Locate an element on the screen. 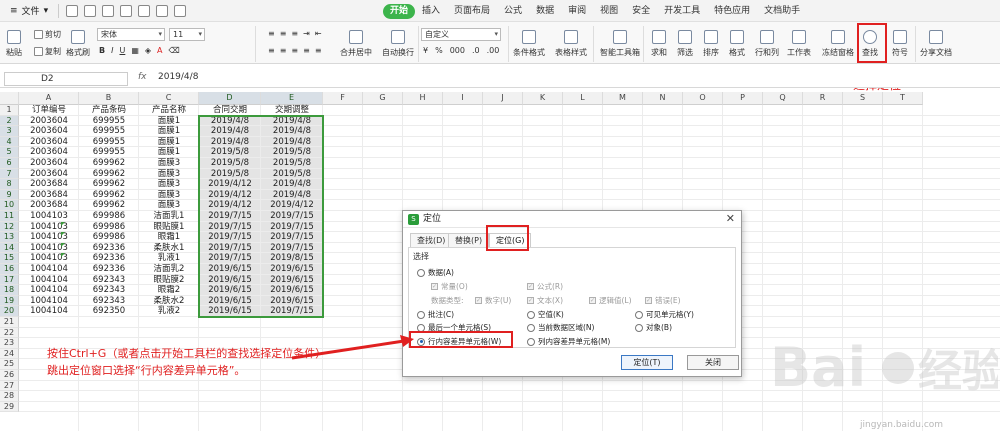 This screenshot has height=431, width=1000. freeze-button: 冻结窗格 is located at coordinates (838, 44).